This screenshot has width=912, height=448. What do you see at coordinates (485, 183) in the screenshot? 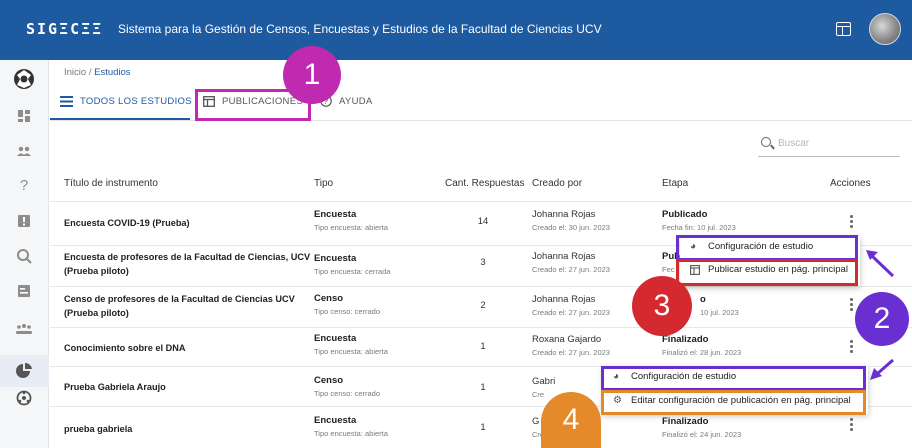
I see `col-count-header: Cant. Respuestas` at bounding box center [485, 183].